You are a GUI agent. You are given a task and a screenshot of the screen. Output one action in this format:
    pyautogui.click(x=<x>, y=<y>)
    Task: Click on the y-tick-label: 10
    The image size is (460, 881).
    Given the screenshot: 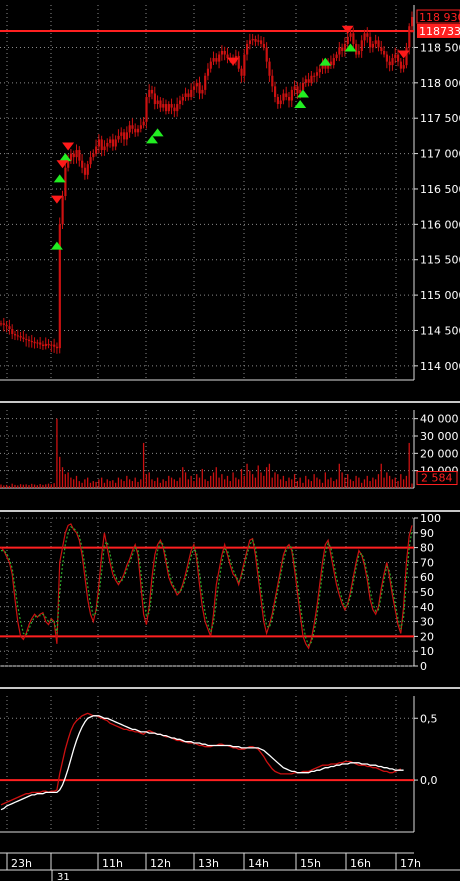 What is the action you would take?
    pyautogui.click(x=427, y=651)
    